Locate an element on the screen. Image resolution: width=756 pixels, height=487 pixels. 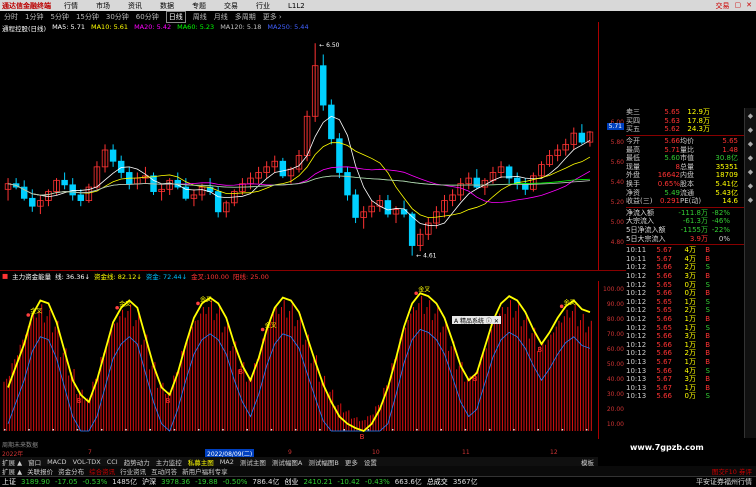
tab-settings: 设置 is located at coordinates (370, 462).